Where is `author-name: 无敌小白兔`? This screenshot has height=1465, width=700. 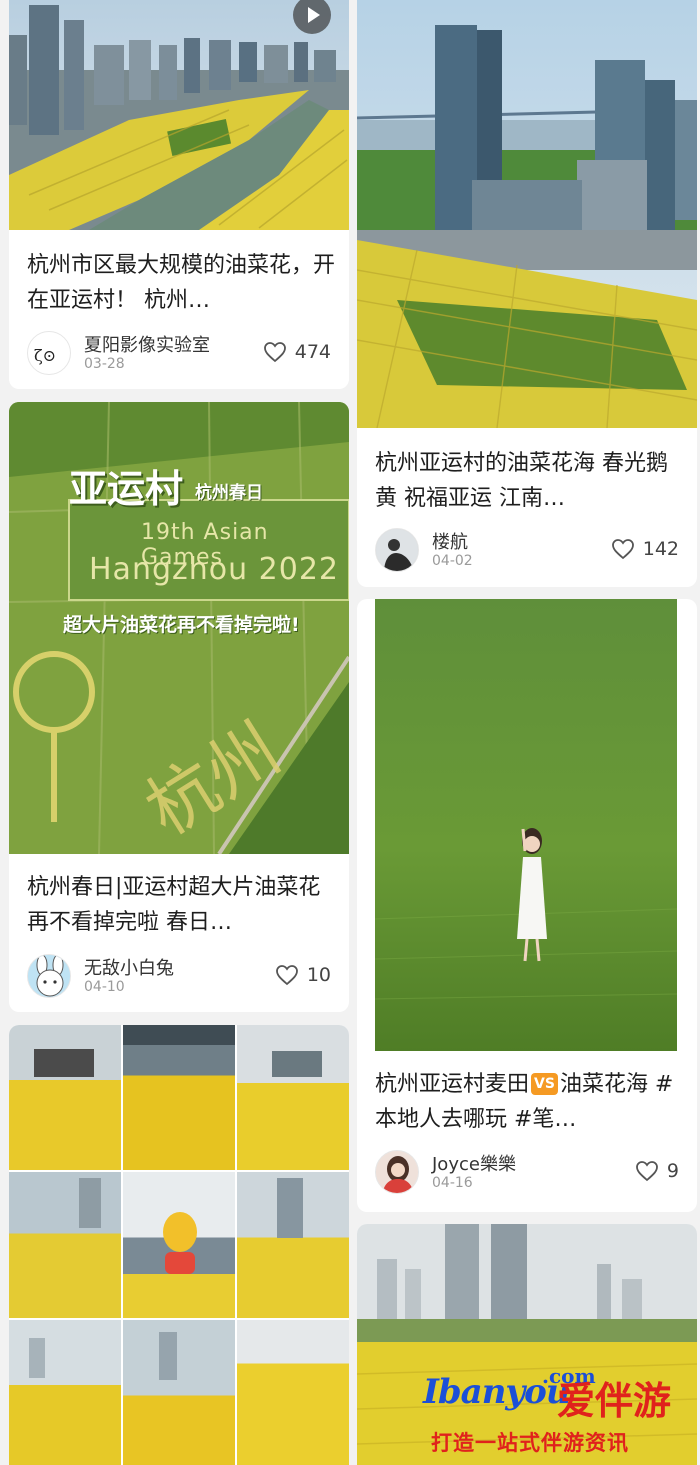 author-name: 无敌小白兔 is located at coordinates (129, 967).